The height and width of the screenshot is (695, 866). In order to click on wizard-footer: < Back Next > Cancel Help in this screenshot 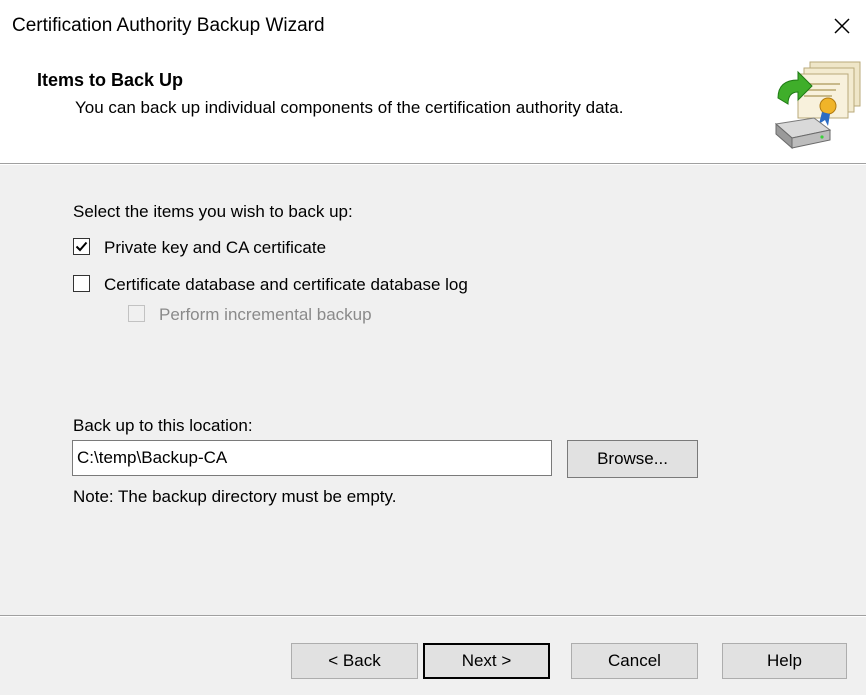, I will do `click(433, 656)`.